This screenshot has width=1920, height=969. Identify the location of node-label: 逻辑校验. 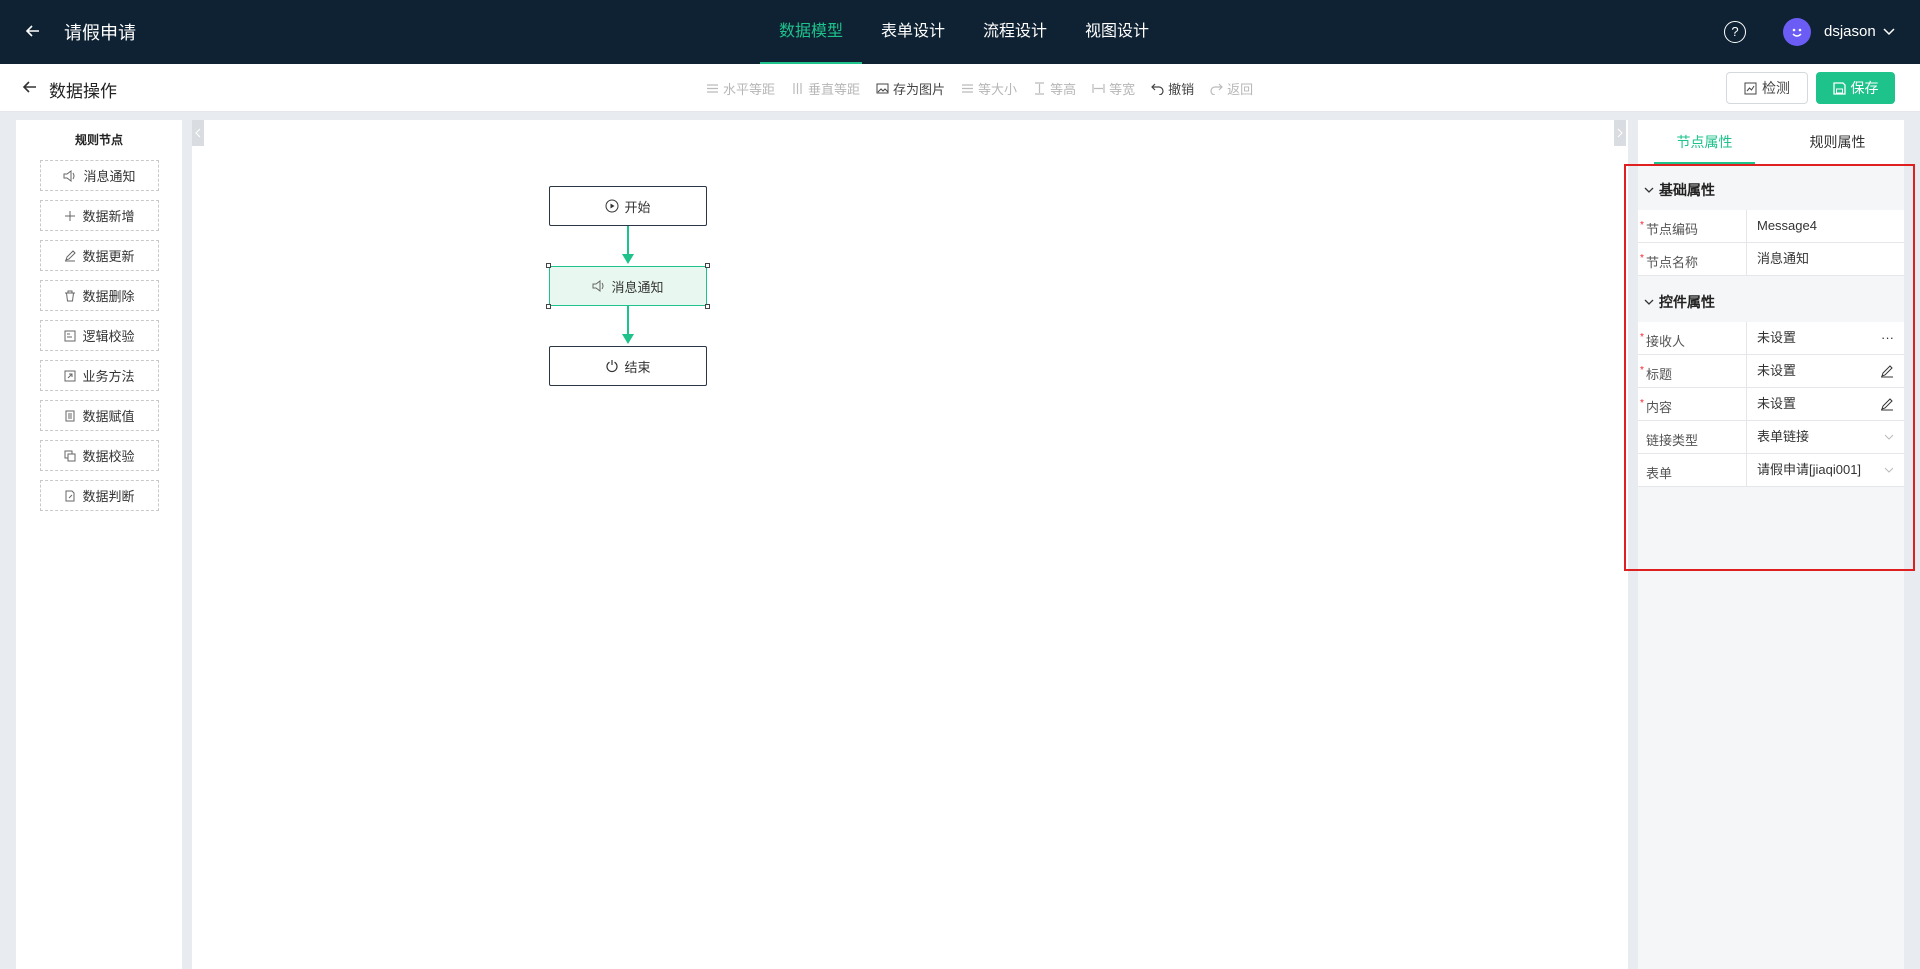
(108, 336).